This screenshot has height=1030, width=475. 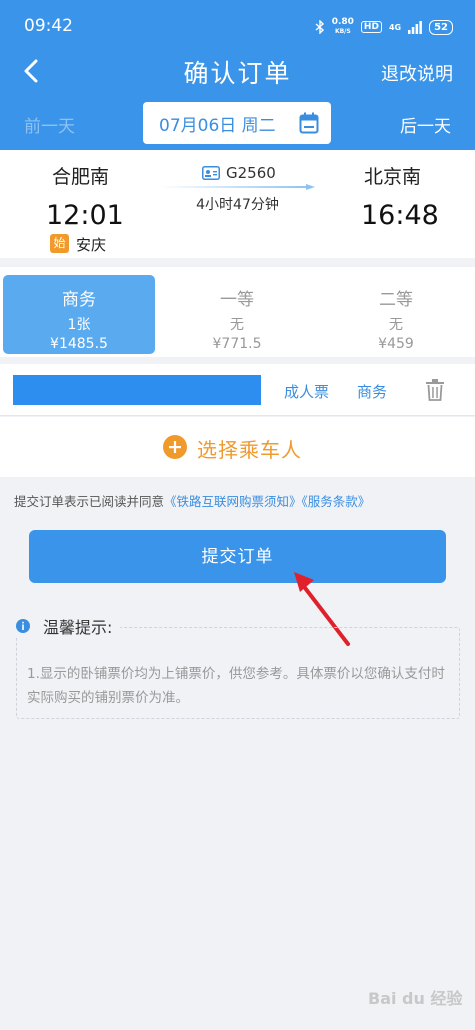 I want to click on date-picker: 07月06日 周二, so click(x=237, y=123).